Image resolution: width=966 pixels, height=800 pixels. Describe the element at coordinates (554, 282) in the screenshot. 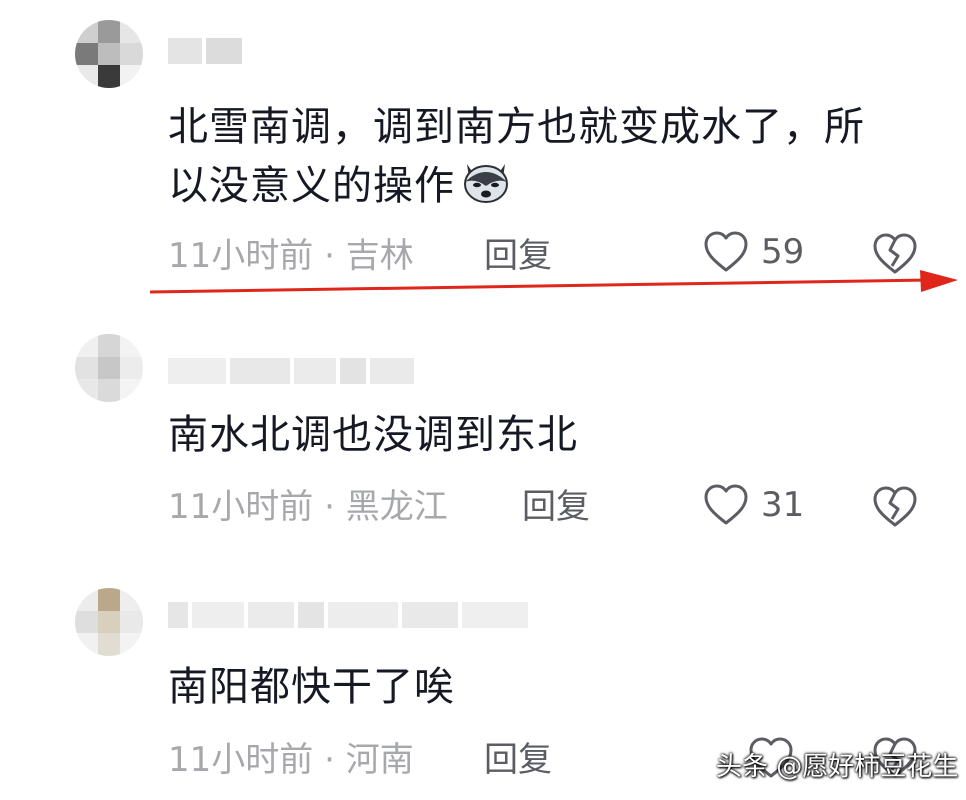

I see `red-arrow-annotation` at that location.